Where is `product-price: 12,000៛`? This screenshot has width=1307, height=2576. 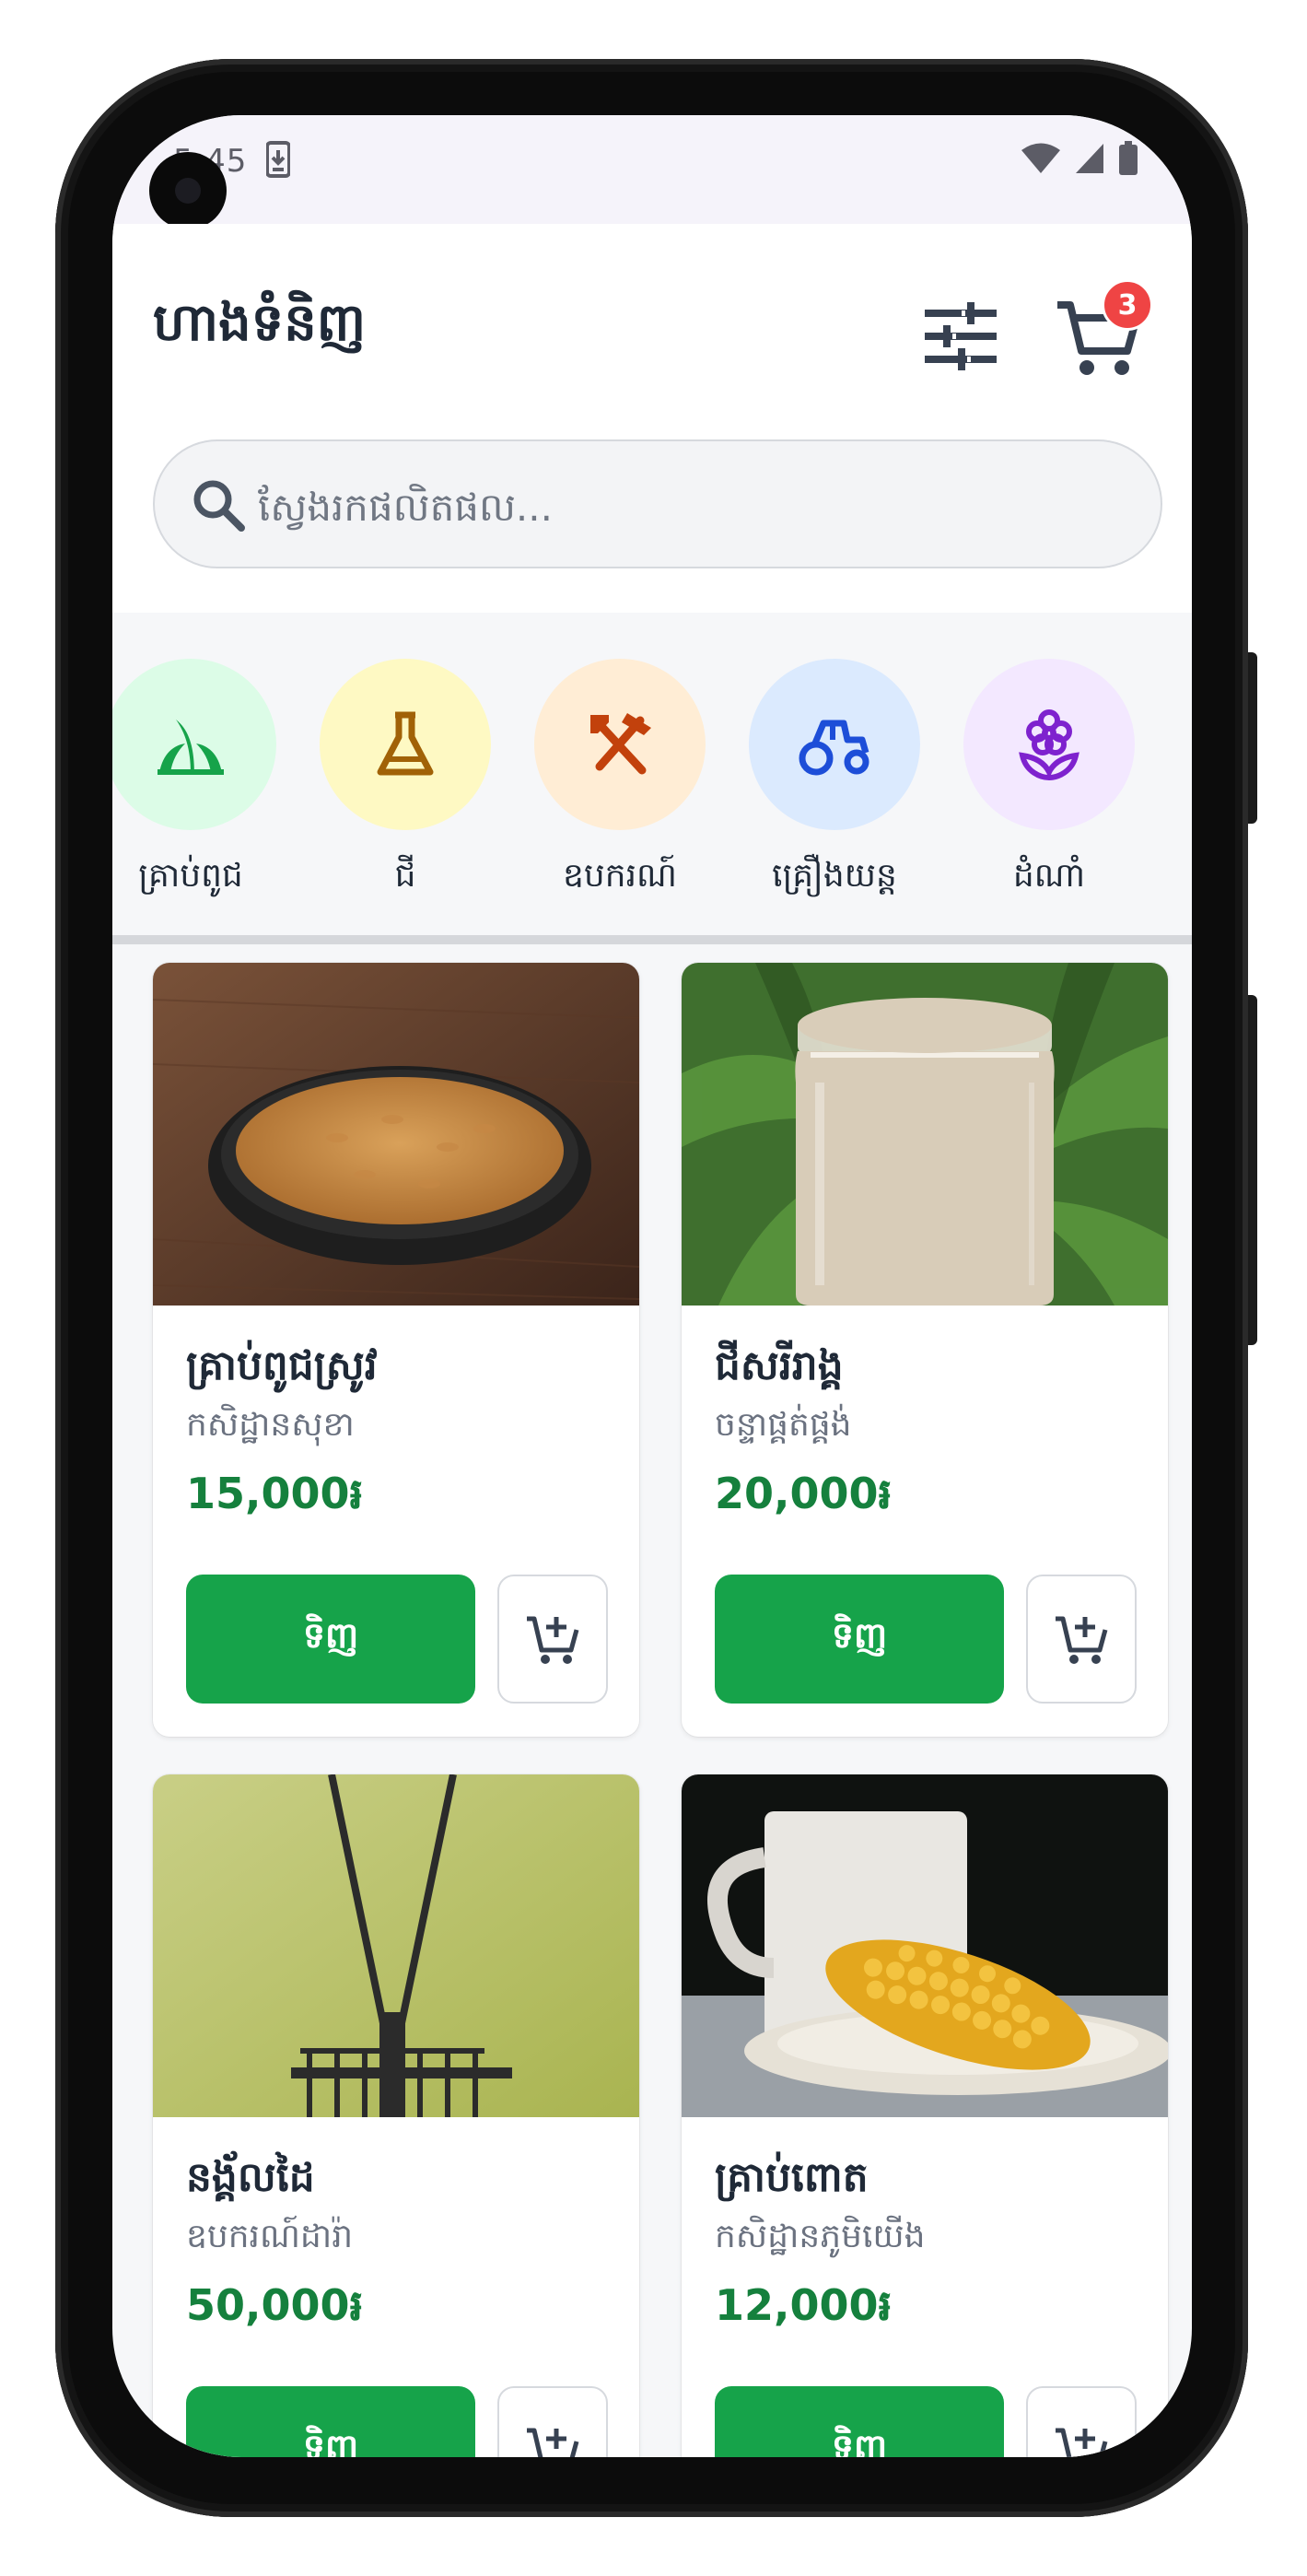
product-price: 12,000៛ is located at coordinates (804, 2305).